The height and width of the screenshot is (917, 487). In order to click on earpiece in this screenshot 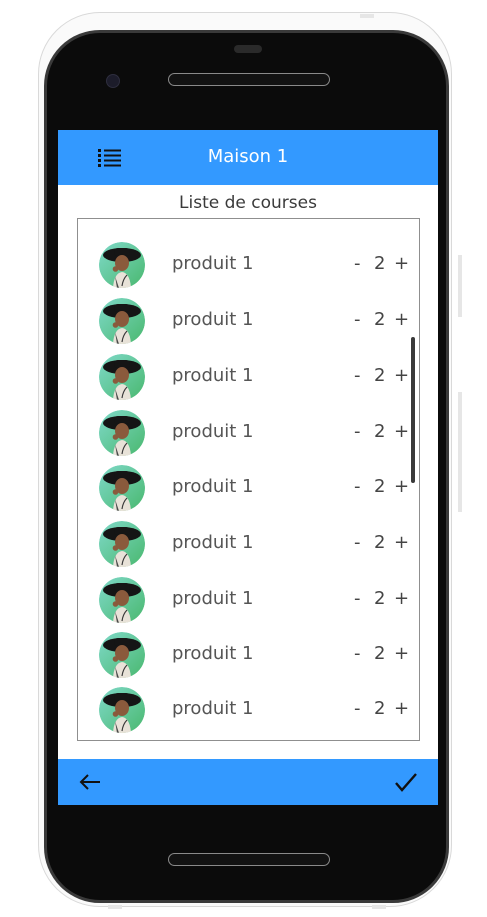, I will do `click(249, 79)`.